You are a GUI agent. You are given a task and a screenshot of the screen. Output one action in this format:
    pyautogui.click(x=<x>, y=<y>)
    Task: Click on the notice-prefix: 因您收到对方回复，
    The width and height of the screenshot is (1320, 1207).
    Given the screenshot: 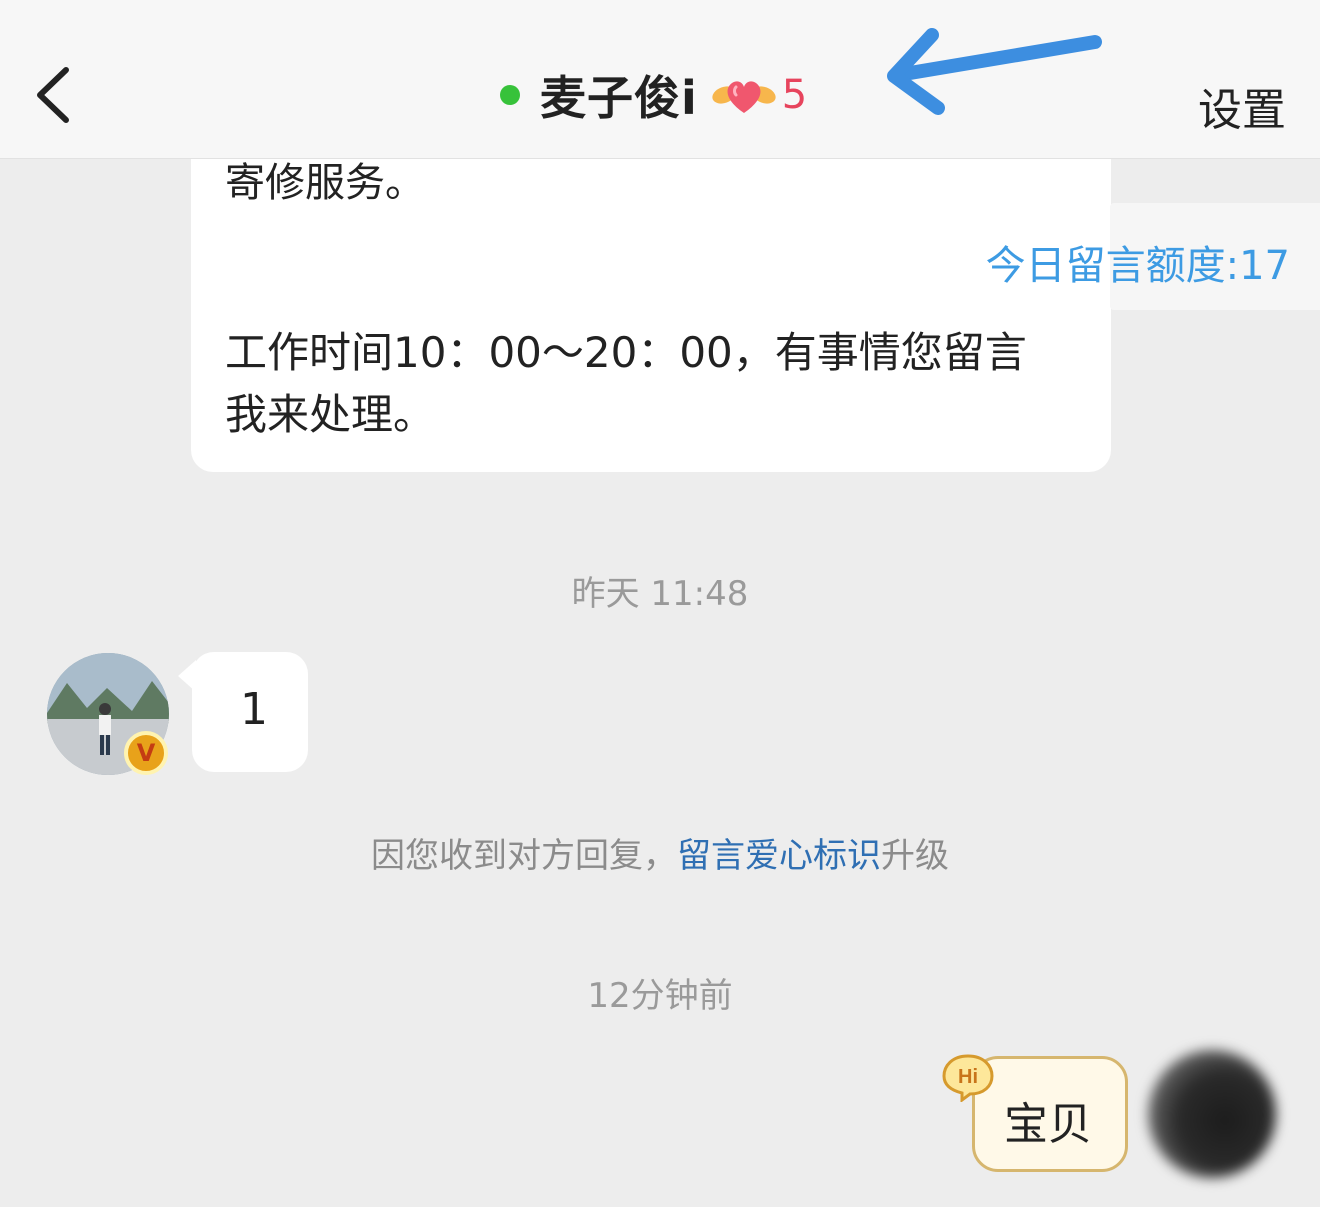 What is the action you would take?
    pyautogui.click(x=524, y=856)
    